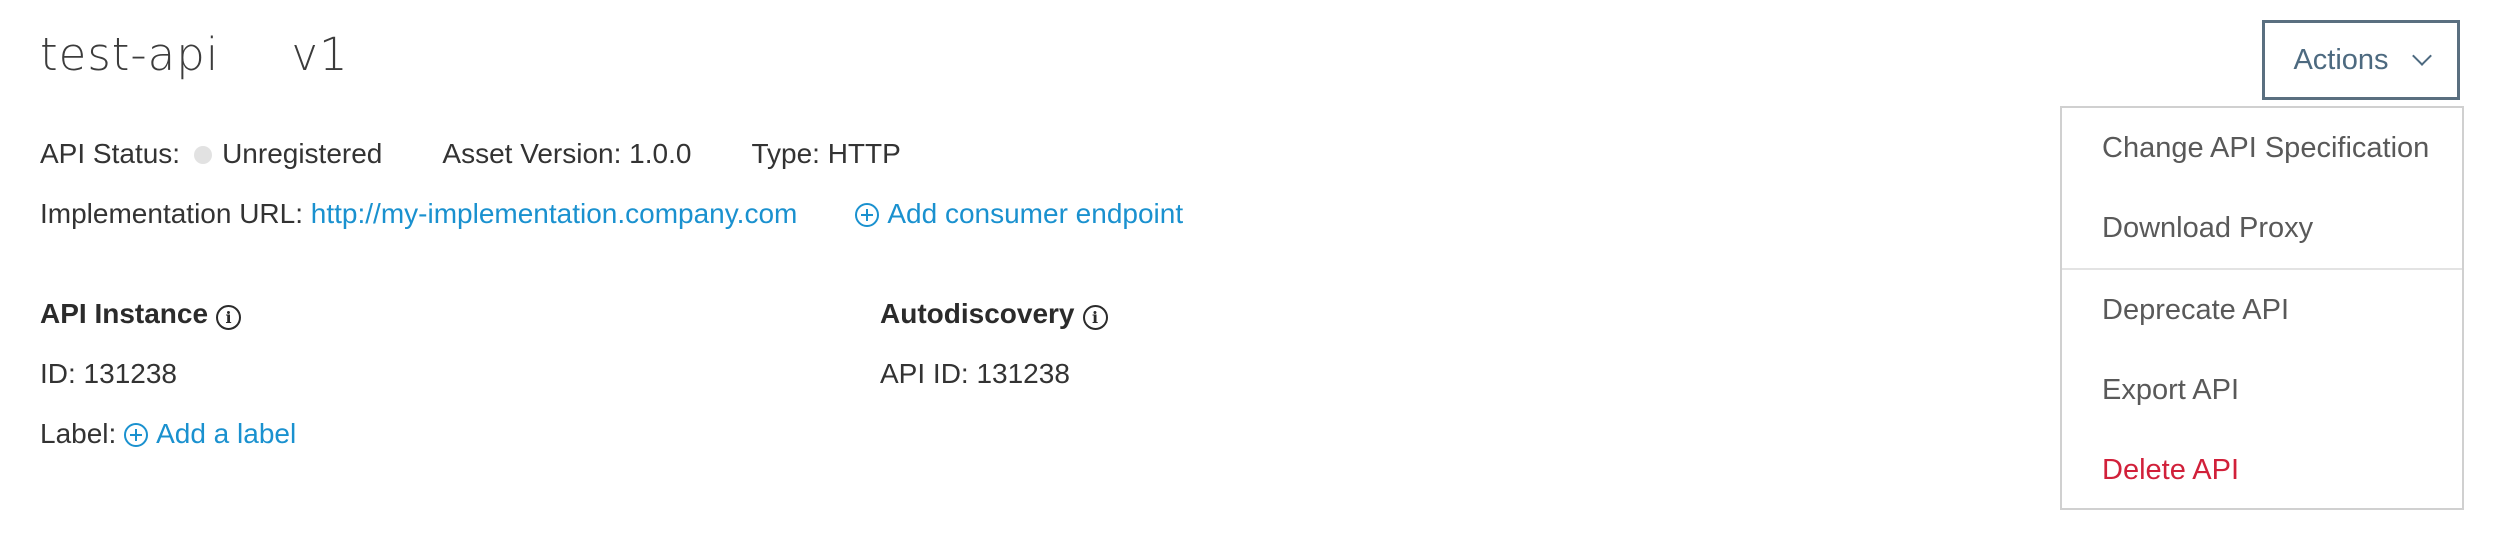  Describe the element at coordinates (2421, 56) in the screenshot. I see `chevron-down-icon` at that location.